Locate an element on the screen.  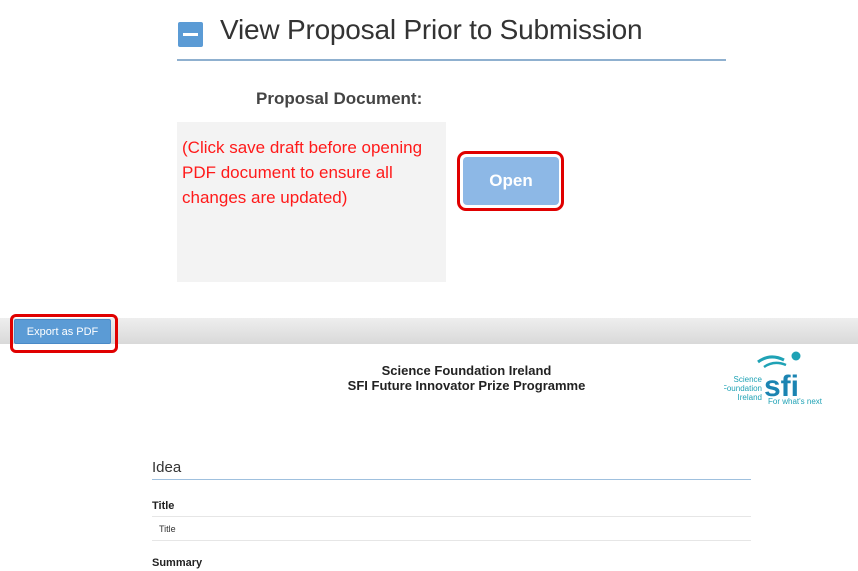
view-proposal-header: View Proposal Prior to Submission is located at coordinates (451, 36).